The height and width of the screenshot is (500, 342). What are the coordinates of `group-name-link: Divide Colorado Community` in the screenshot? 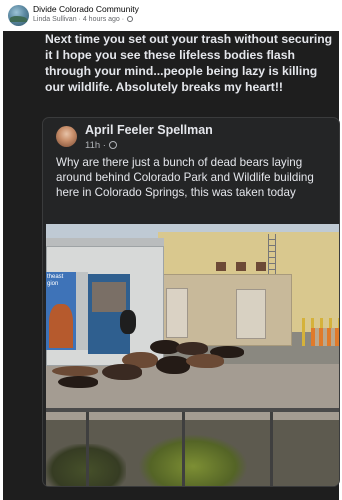 It's located at (86, 9).